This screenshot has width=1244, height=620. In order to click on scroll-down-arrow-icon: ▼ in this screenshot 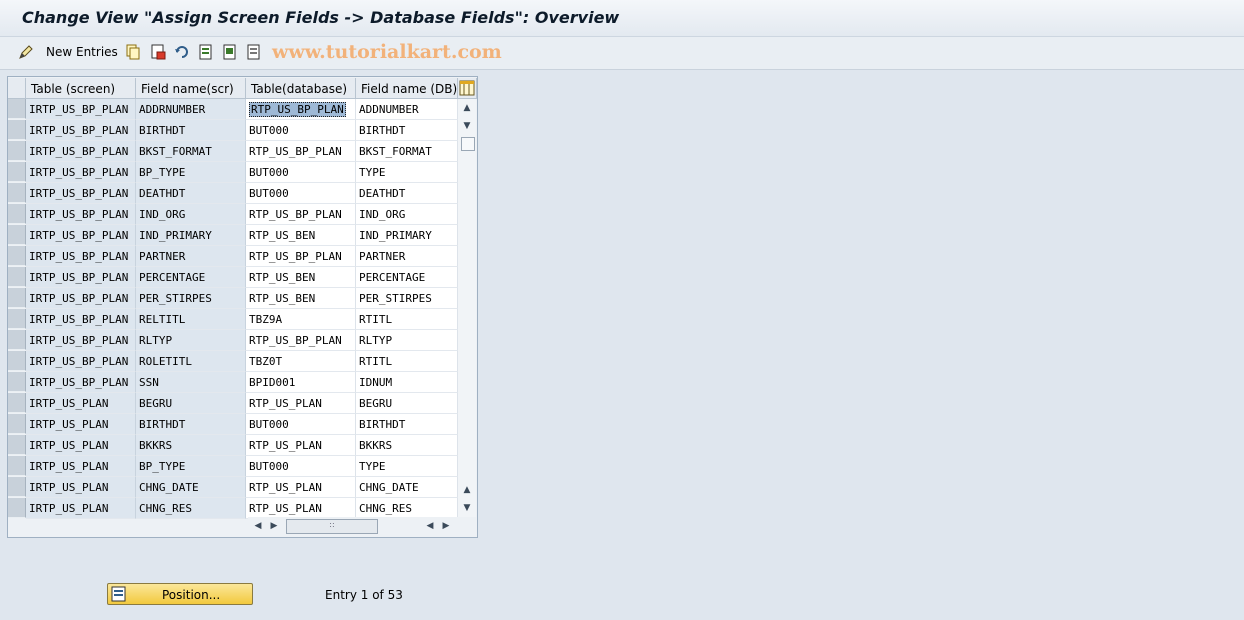, I will do `click(467, 508)`.